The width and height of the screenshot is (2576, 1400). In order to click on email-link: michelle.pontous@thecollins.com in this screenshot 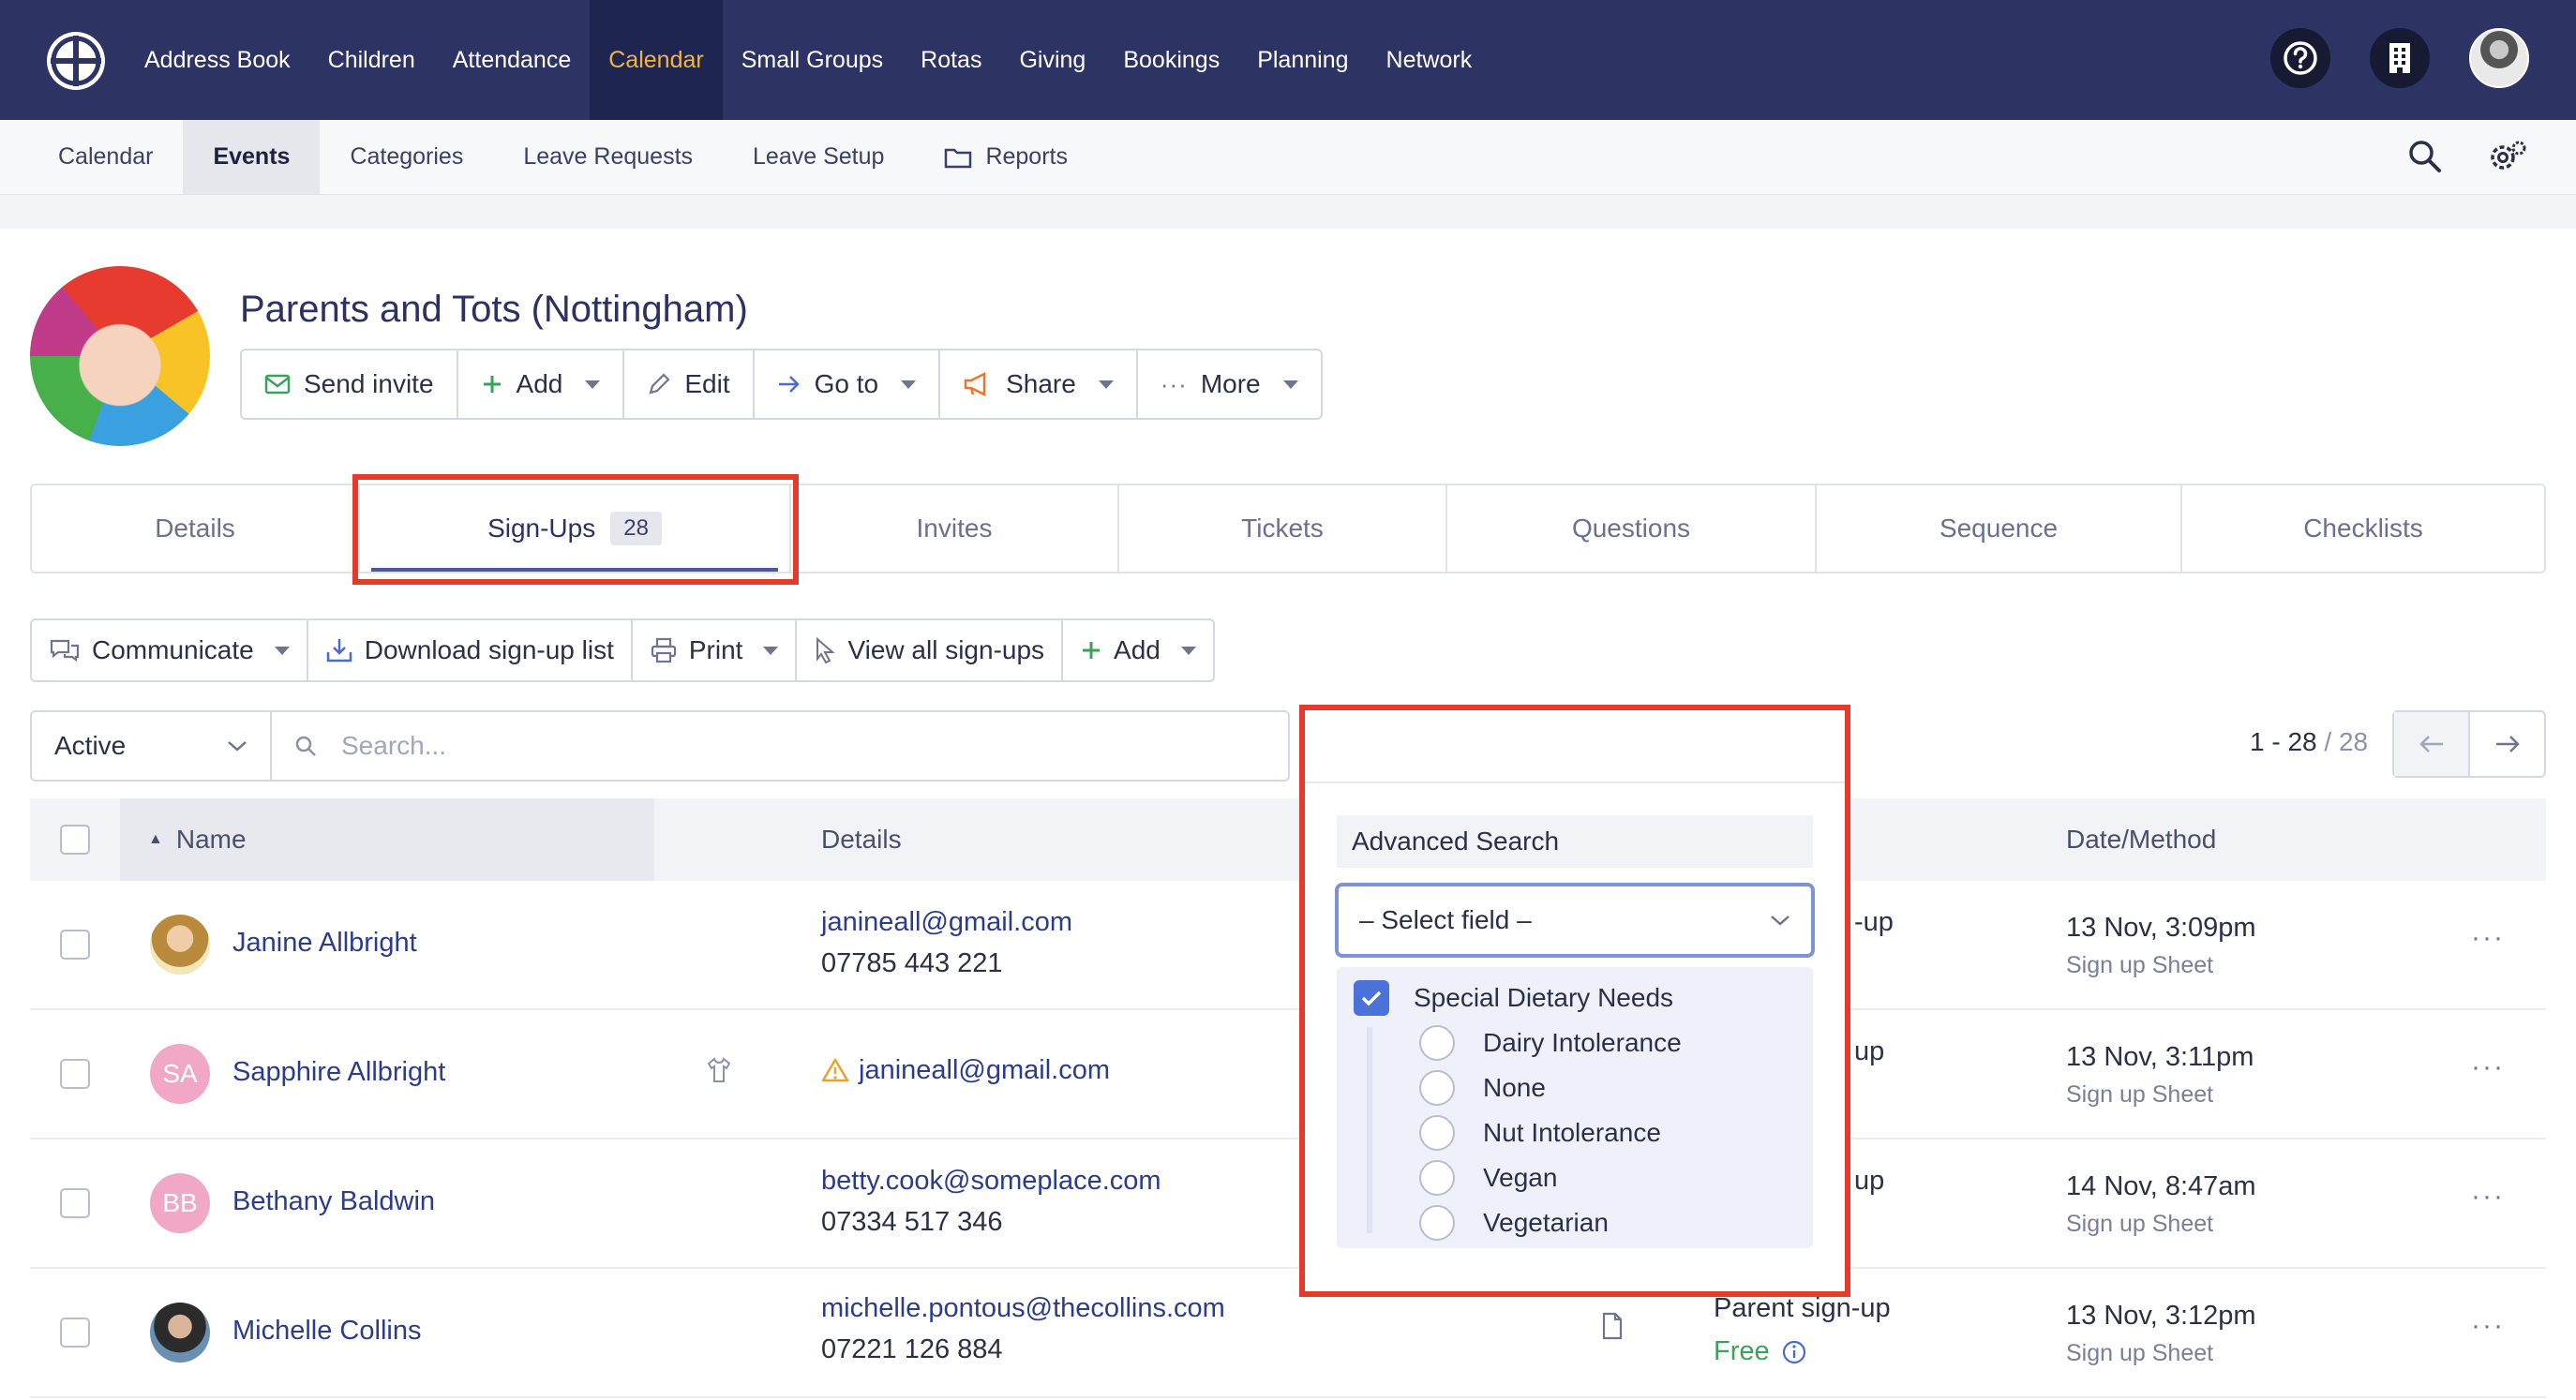, I will do `click(1023, 1308)`.